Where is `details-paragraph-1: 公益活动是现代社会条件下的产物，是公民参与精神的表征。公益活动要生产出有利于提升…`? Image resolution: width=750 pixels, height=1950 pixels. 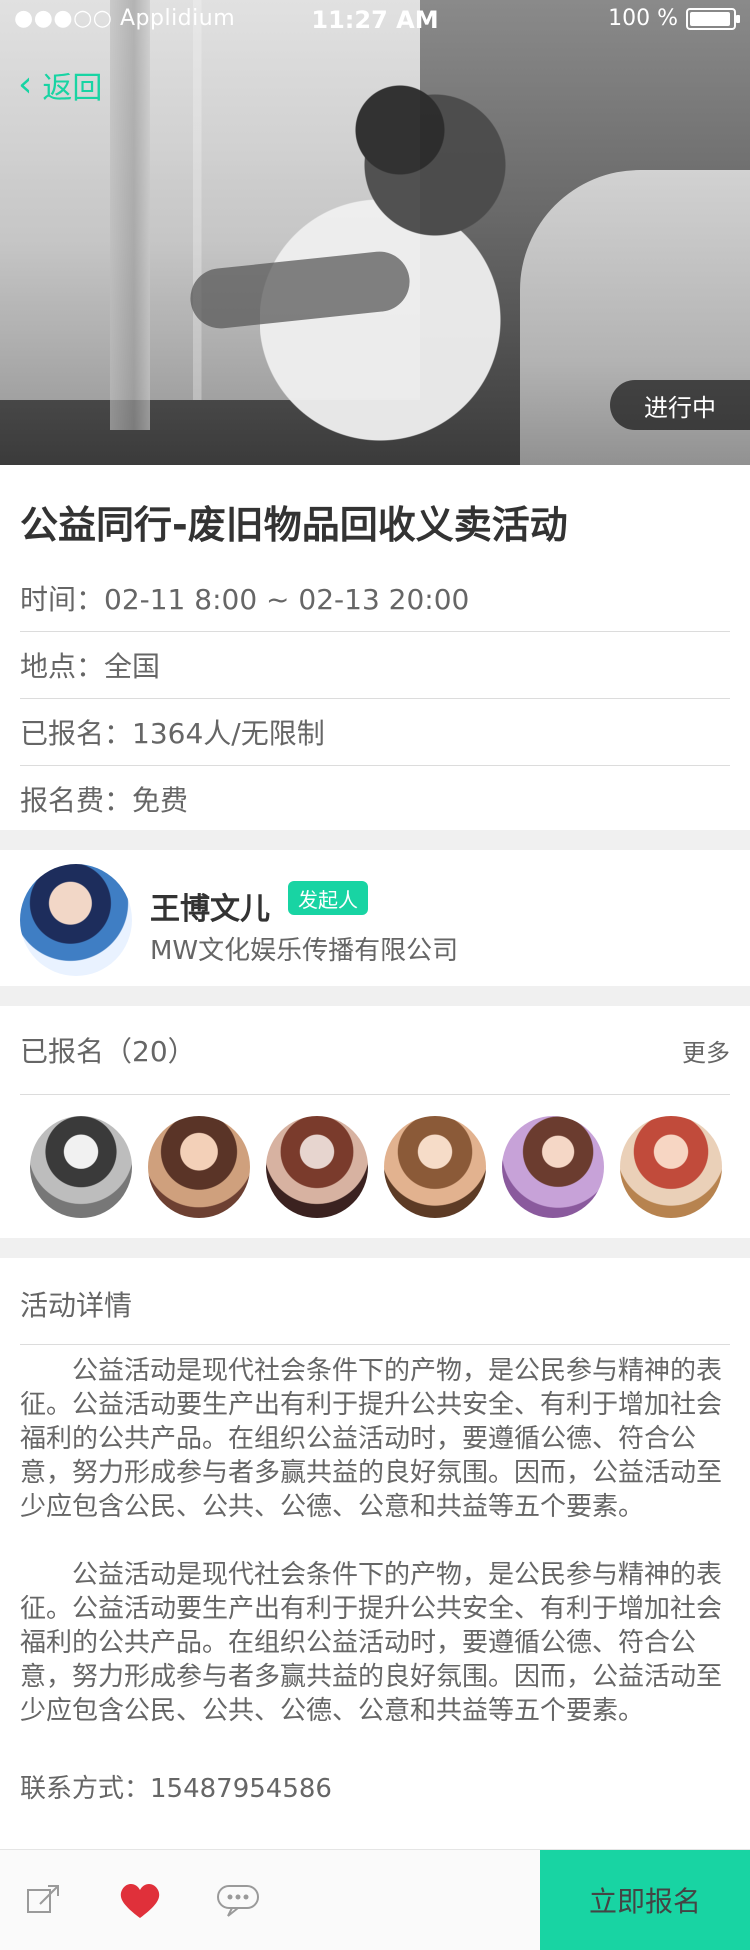
details-paragraph-1: 公益活动是现代社会条件下的产物，是公民参与精神的表征。公益活动要生产出有利于提升… is located at coordinates (371, 1439).